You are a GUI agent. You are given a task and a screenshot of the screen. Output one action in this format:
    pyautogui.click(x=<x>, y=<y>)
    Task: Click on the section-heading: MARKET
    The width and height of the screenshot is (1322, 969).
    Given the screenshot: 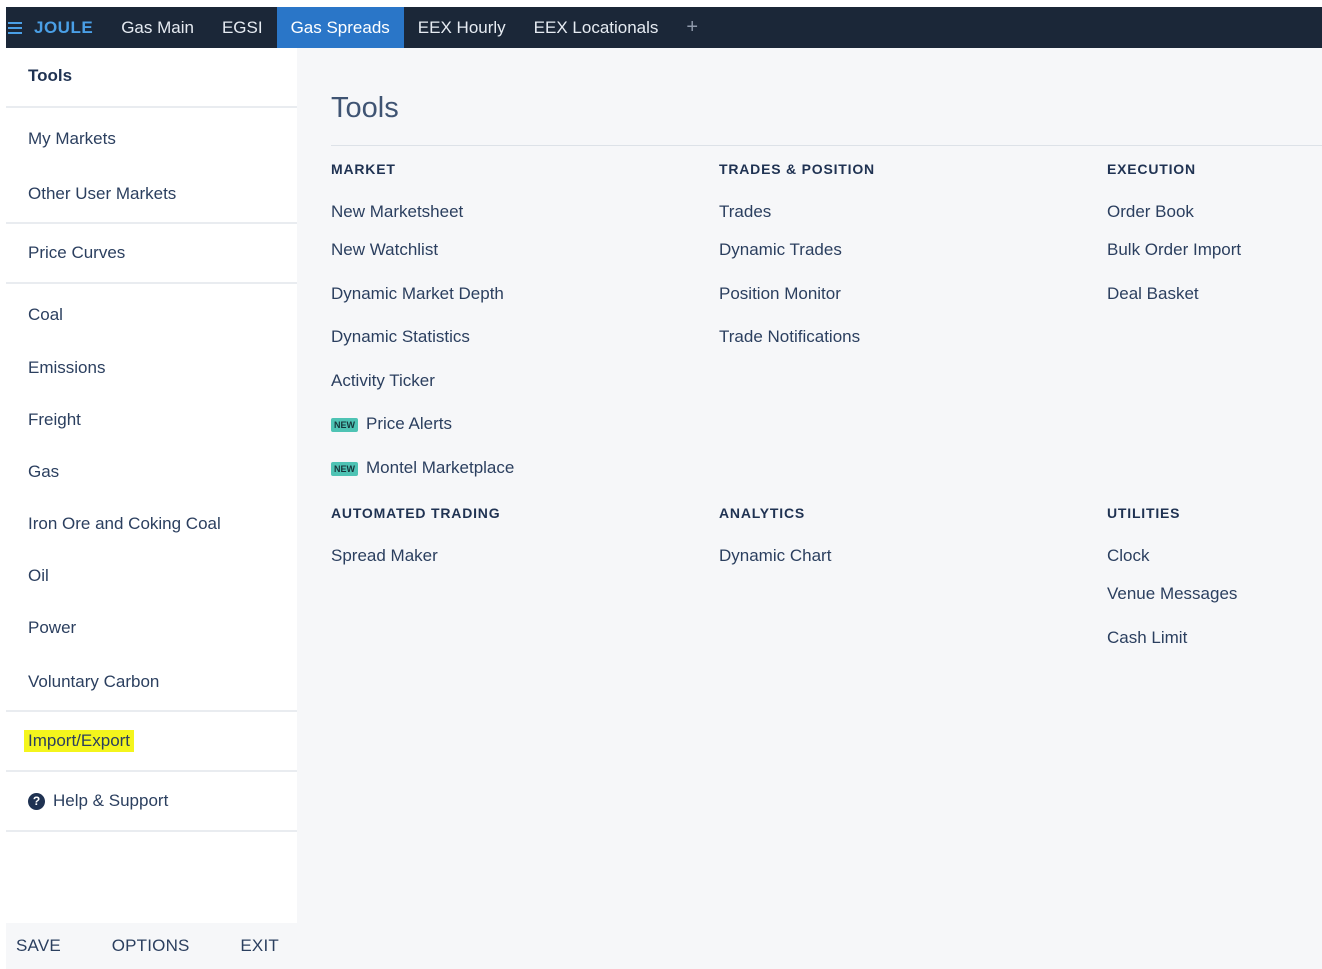 What is the action you would take?
    pyautogui.click(x=363, y=169)
    